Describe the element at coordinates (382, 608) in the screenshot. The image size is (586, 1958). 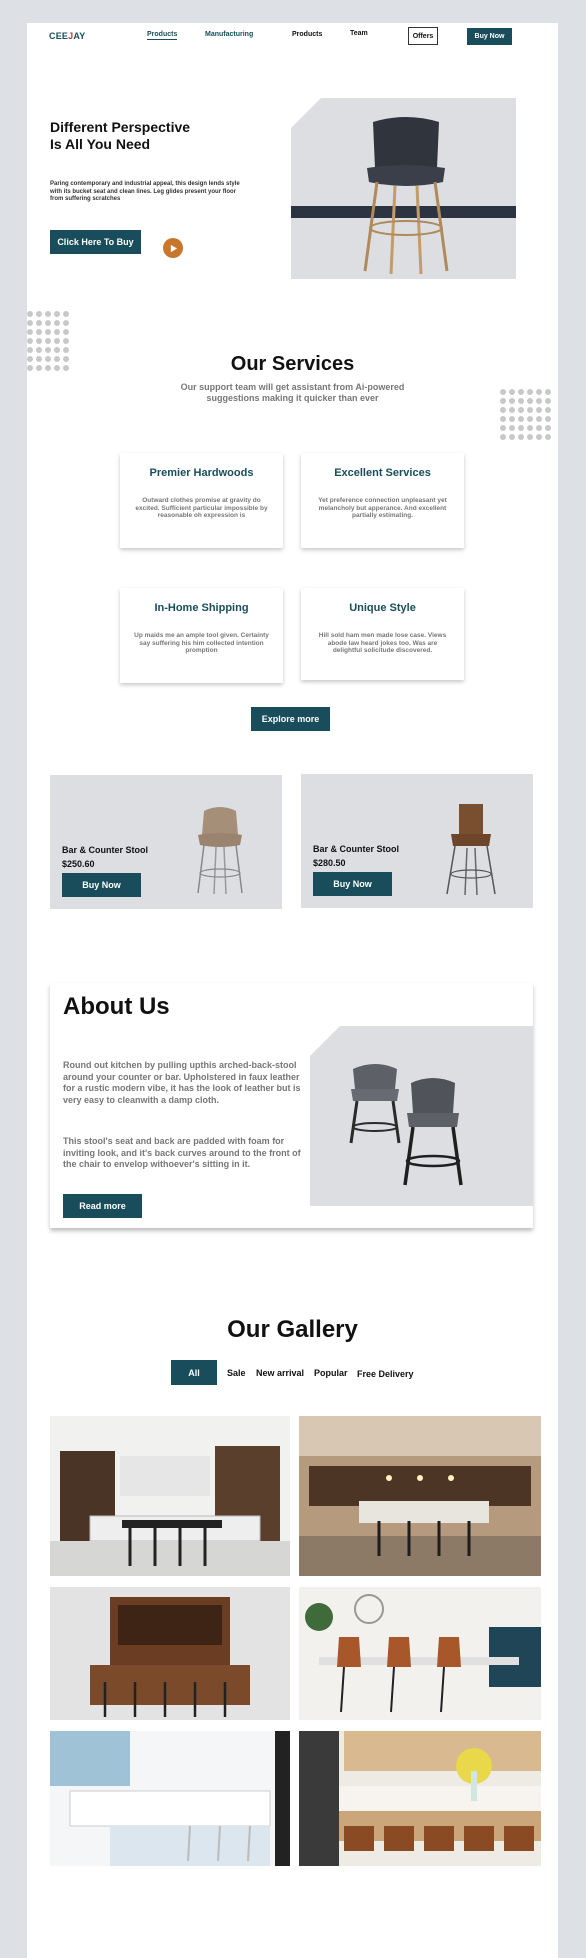
I see `service-card-title: Unique Style` at that location.